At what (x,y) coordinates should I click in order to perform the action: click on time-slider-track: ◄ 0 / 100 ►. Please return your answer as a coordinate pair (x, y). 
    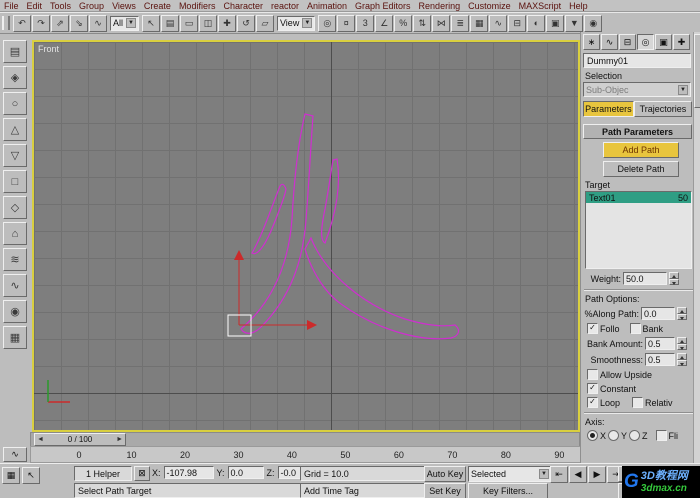
    Looking at the image, I should click on (305, 439).